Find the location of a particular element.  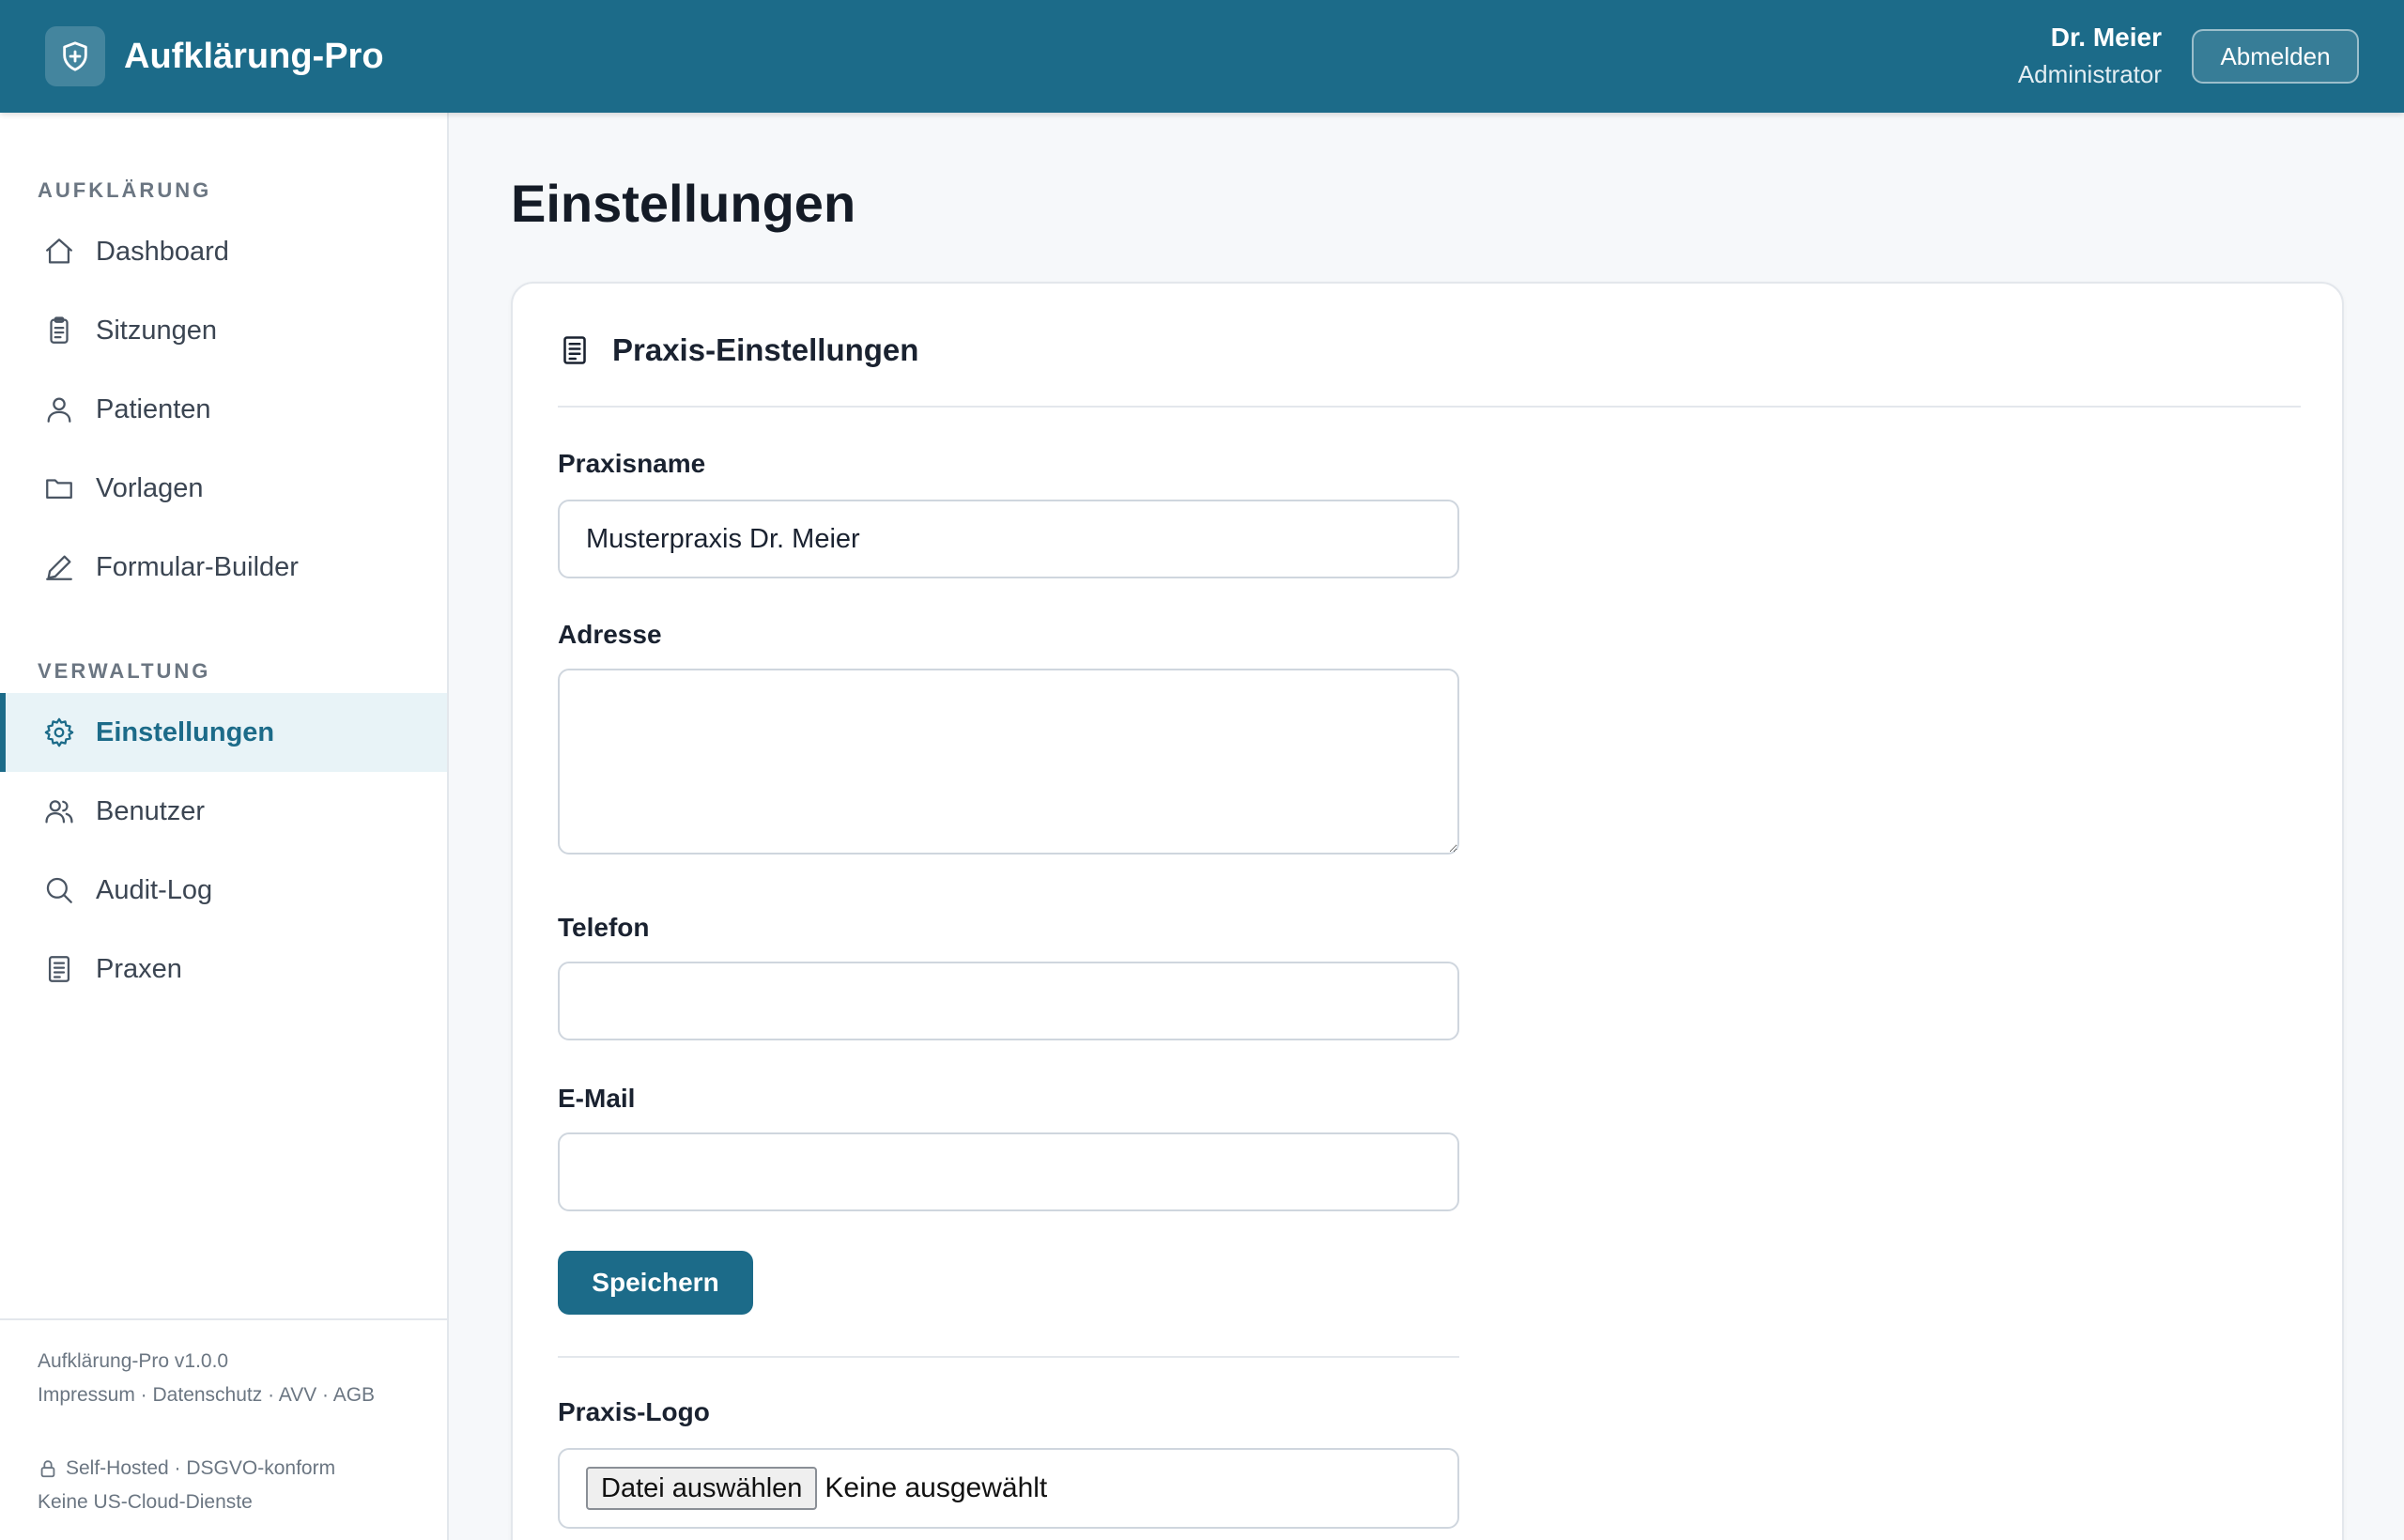

lock-icon is located at coordinates (47, 1469).